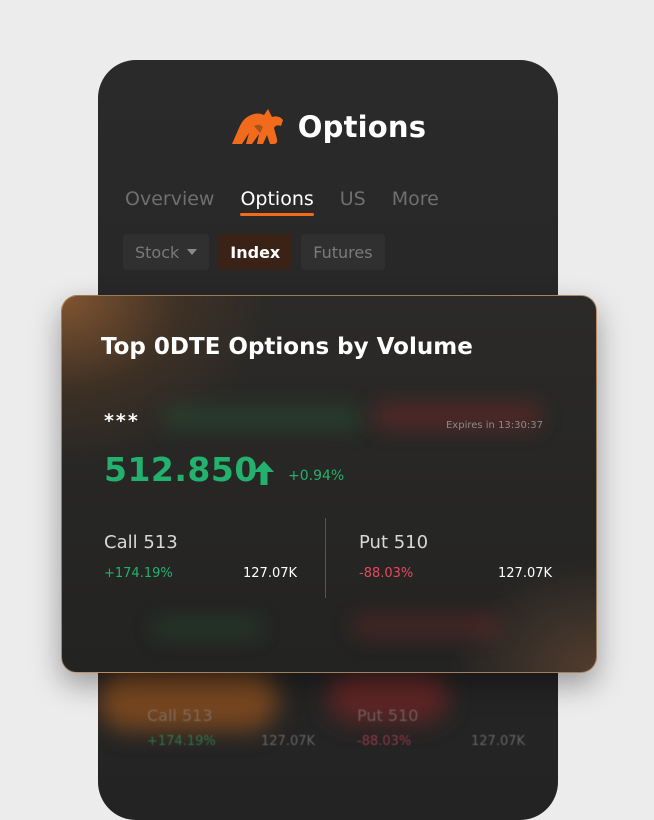  What do you see at coordinates (386, 573) in the screenshot?
I see `put-option-change: -88.03%` at bounding box center [386, 573].